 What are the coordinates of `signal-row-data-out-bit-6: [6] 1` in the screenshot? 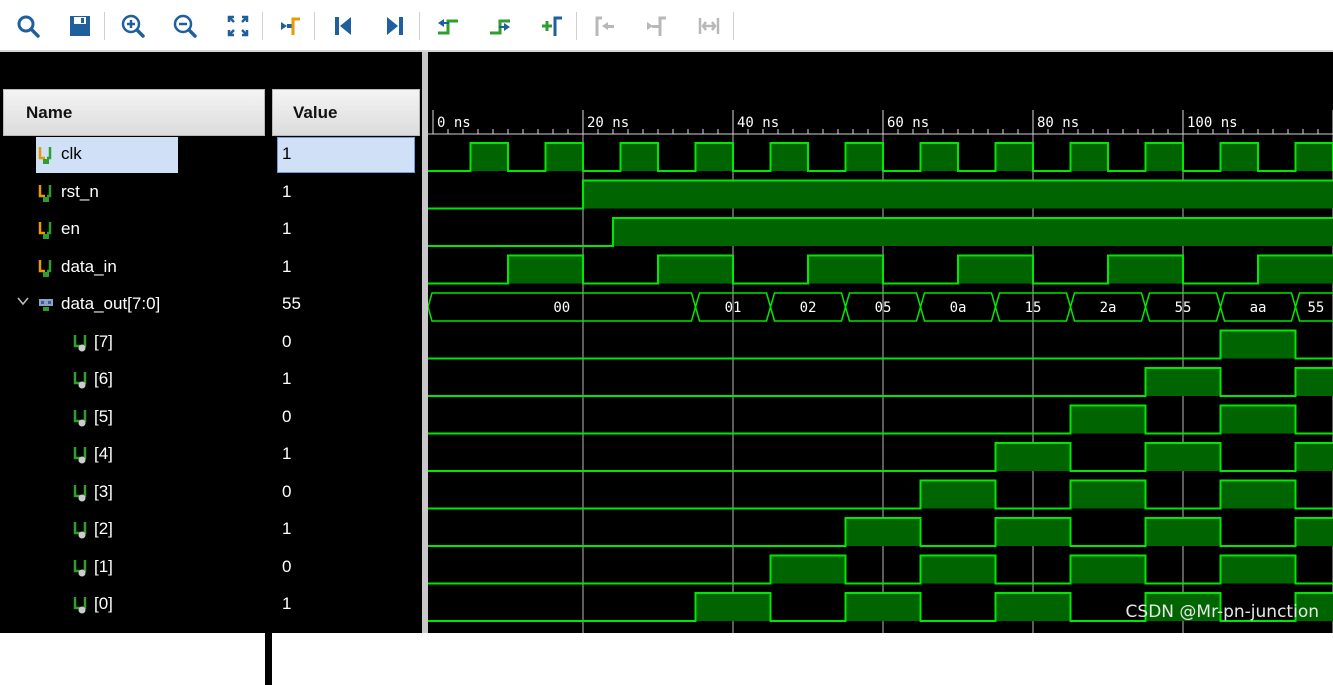 It's located at (211, 380).